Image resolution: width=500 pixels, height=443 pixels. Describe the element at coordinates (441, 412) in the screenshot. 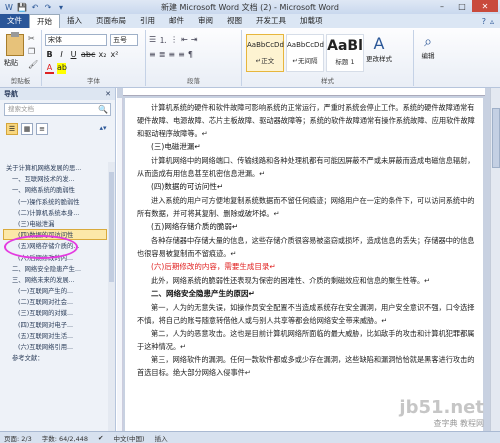

I see `watermark: jb51.net 查字典 教程网` at that location.